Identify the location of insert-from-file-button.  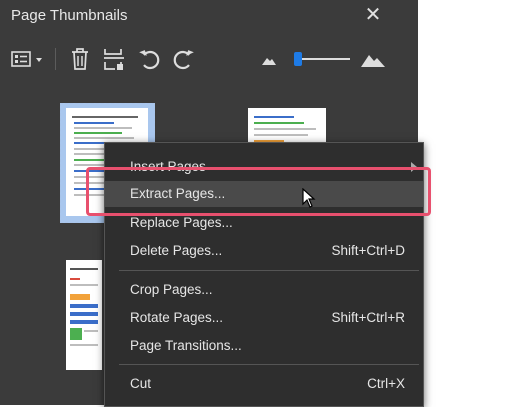
(114, 59).